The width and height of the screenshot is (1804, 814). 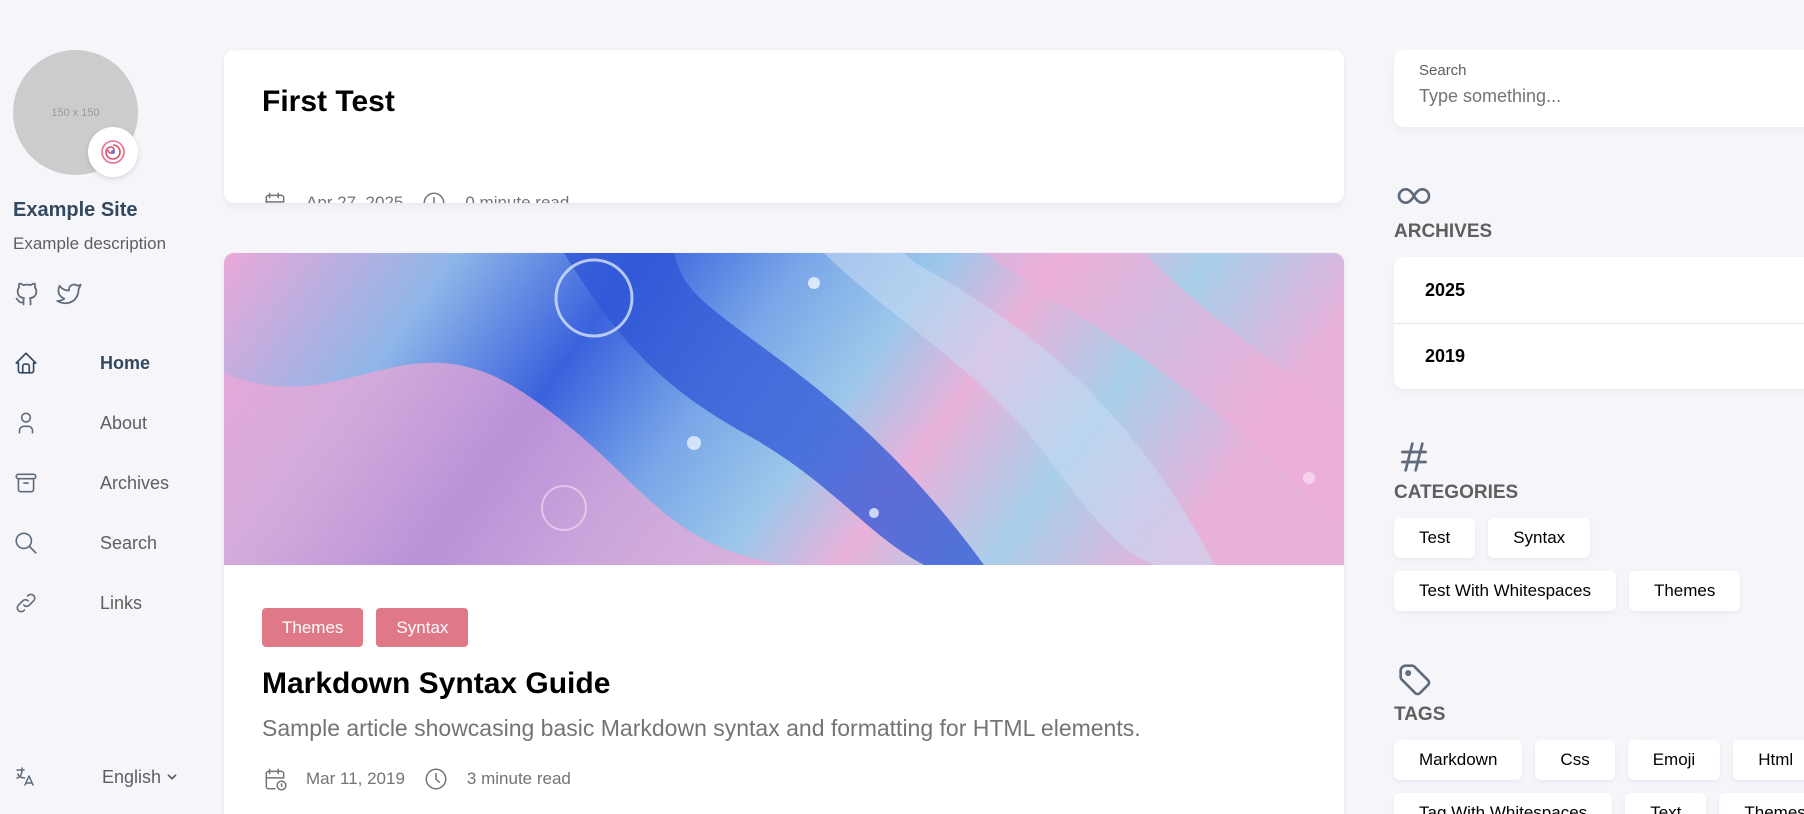 I want to click on post-meta: Apr 27, 2025 0 minute read, so click(x=415, y=196).